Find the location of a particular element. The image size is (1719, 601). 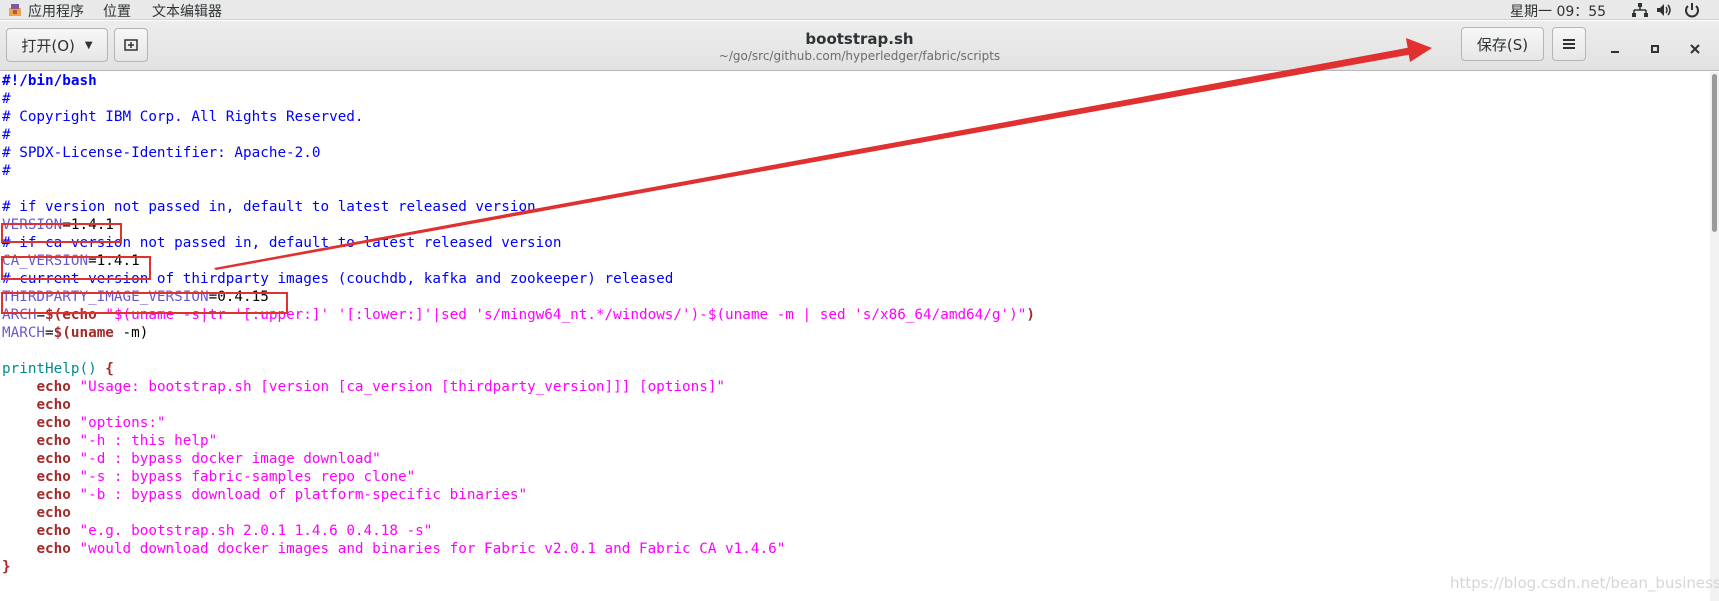

arrow-head is located at coordinates (1419, 50).